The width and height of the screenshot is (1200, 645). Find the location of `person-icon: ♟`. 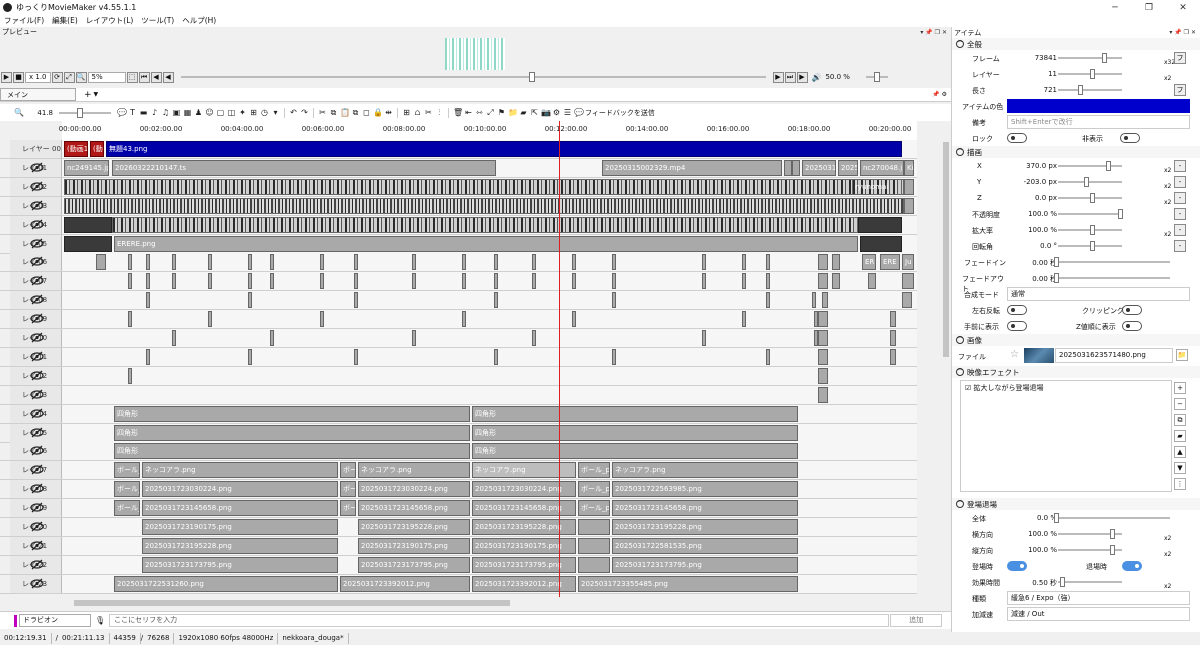

person-icon: ♟ is located at coordinates (198, 112).